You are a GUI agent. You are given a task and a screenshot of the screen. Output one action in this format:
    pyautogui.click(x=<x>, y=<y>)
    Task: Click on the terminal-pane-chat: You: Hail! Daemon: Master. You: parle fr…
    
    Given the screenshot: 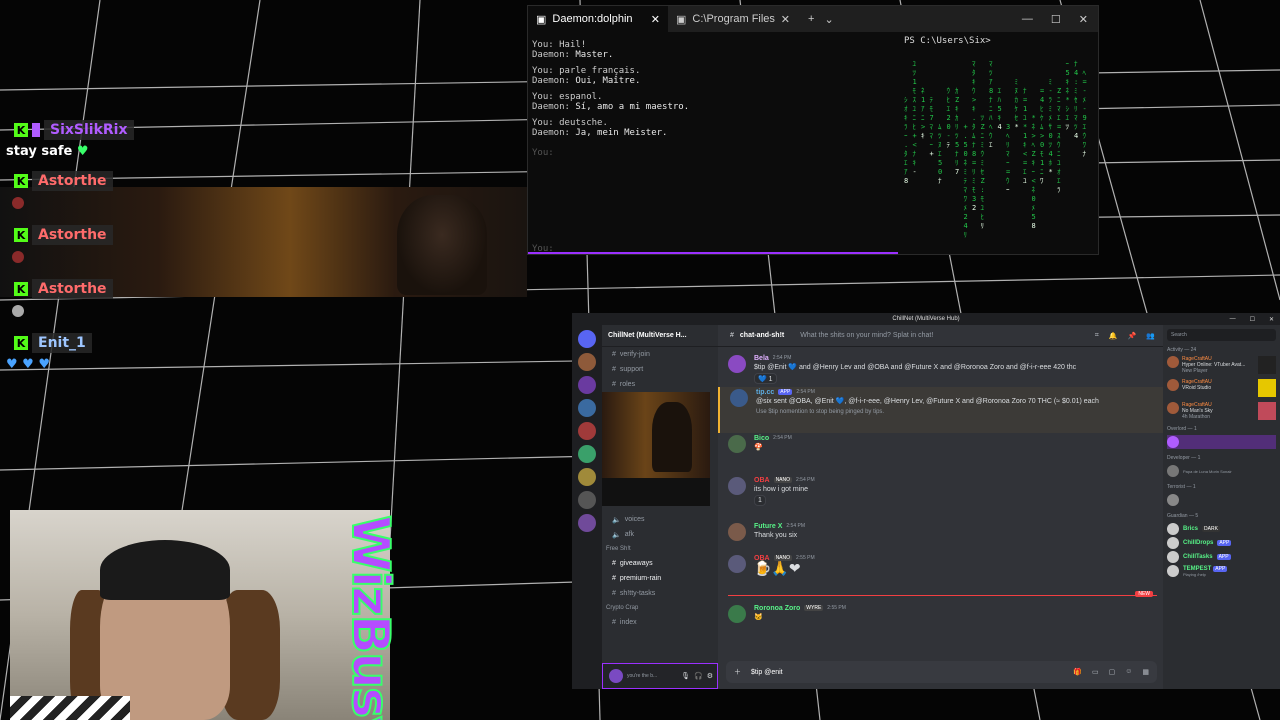 What is the action you would take?
    pyautogui.click(x=713, y=143)
    